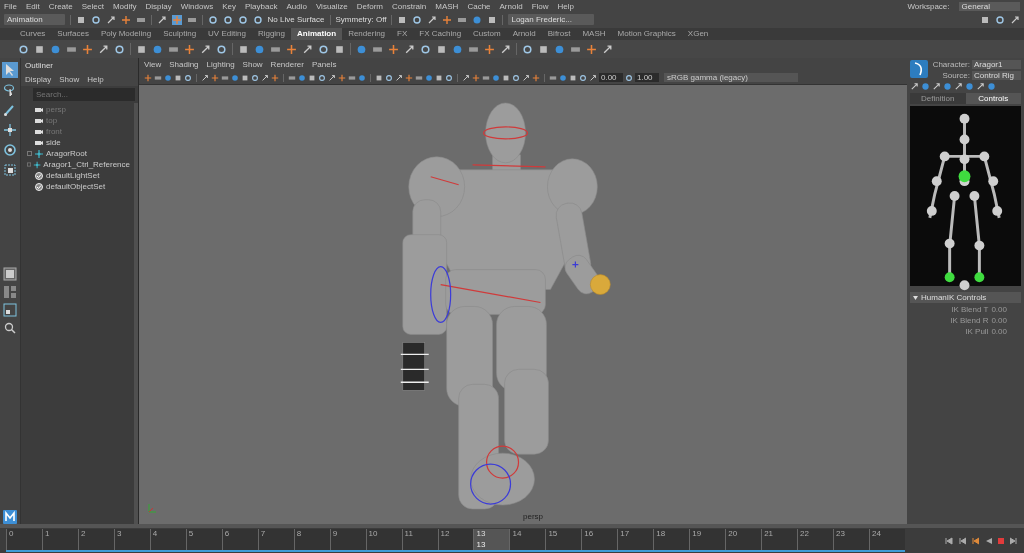 The height and width of the screenshot is (553, 1024). What do you see at coordinates (524, 34) in the screenshot?
I see `shelf-tab: Arnold` at bounding box center [524, 34].